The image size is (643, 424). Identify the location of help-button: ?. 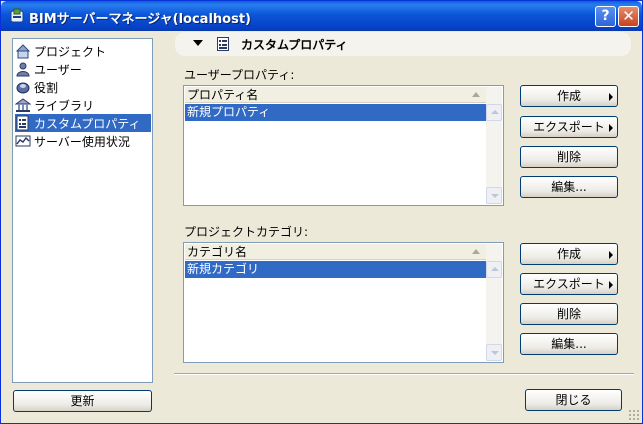
(605, 16).